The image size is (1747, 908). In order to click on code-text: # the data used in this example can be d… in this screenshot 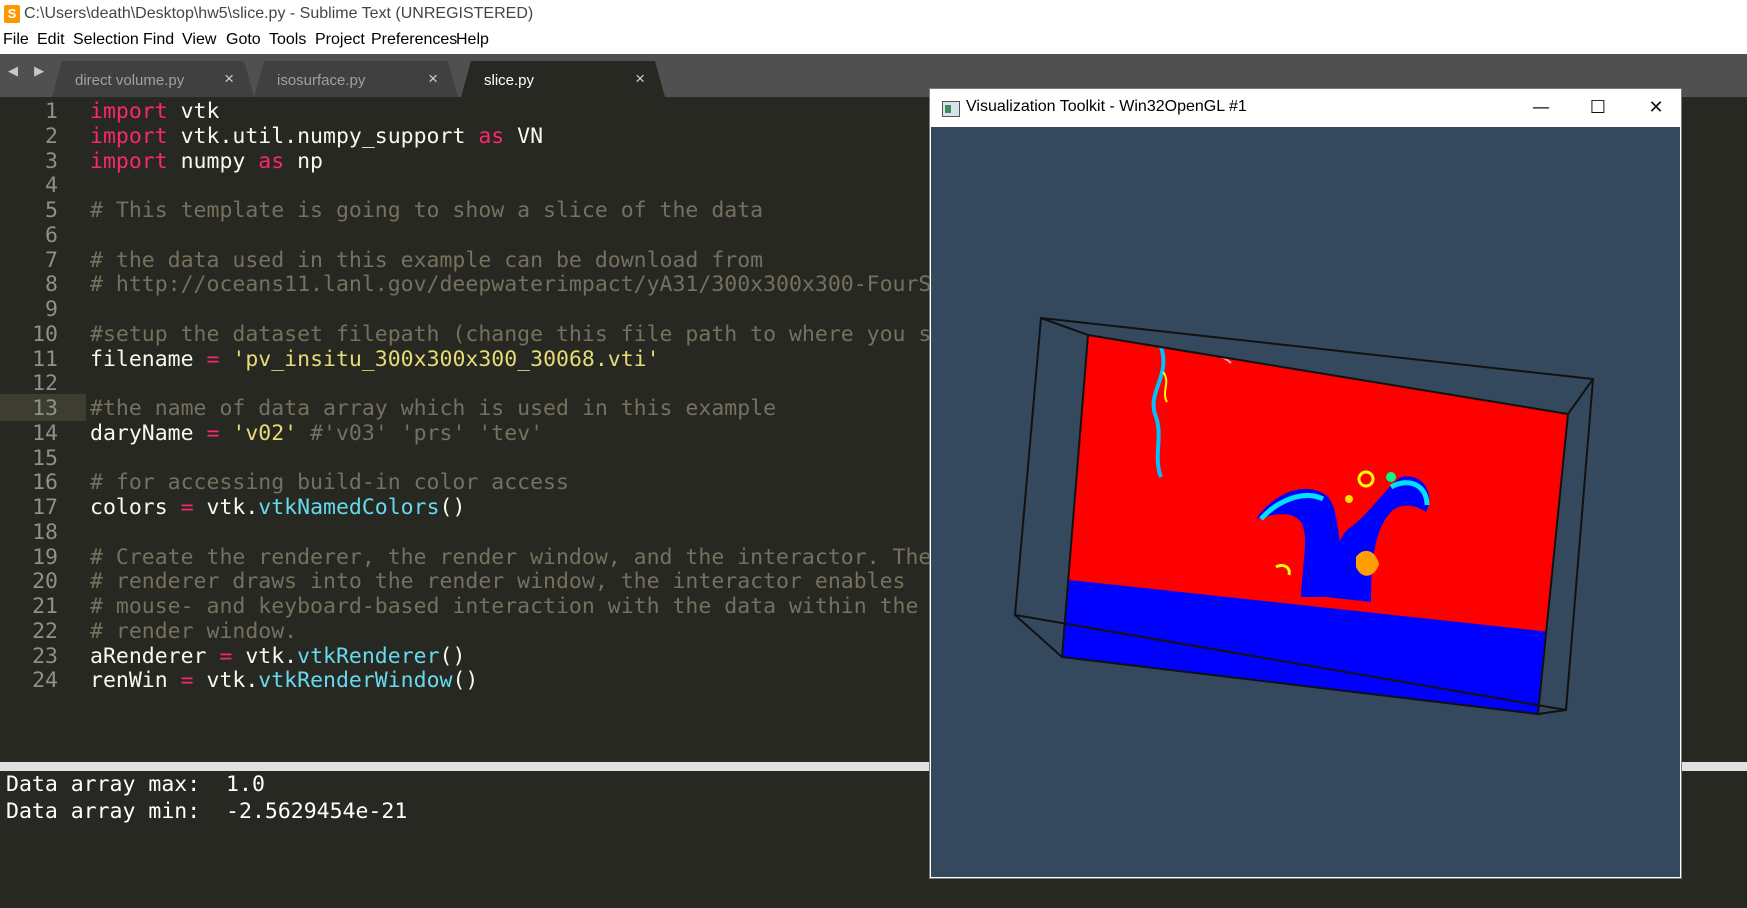, I will do `click(426, 260)`.